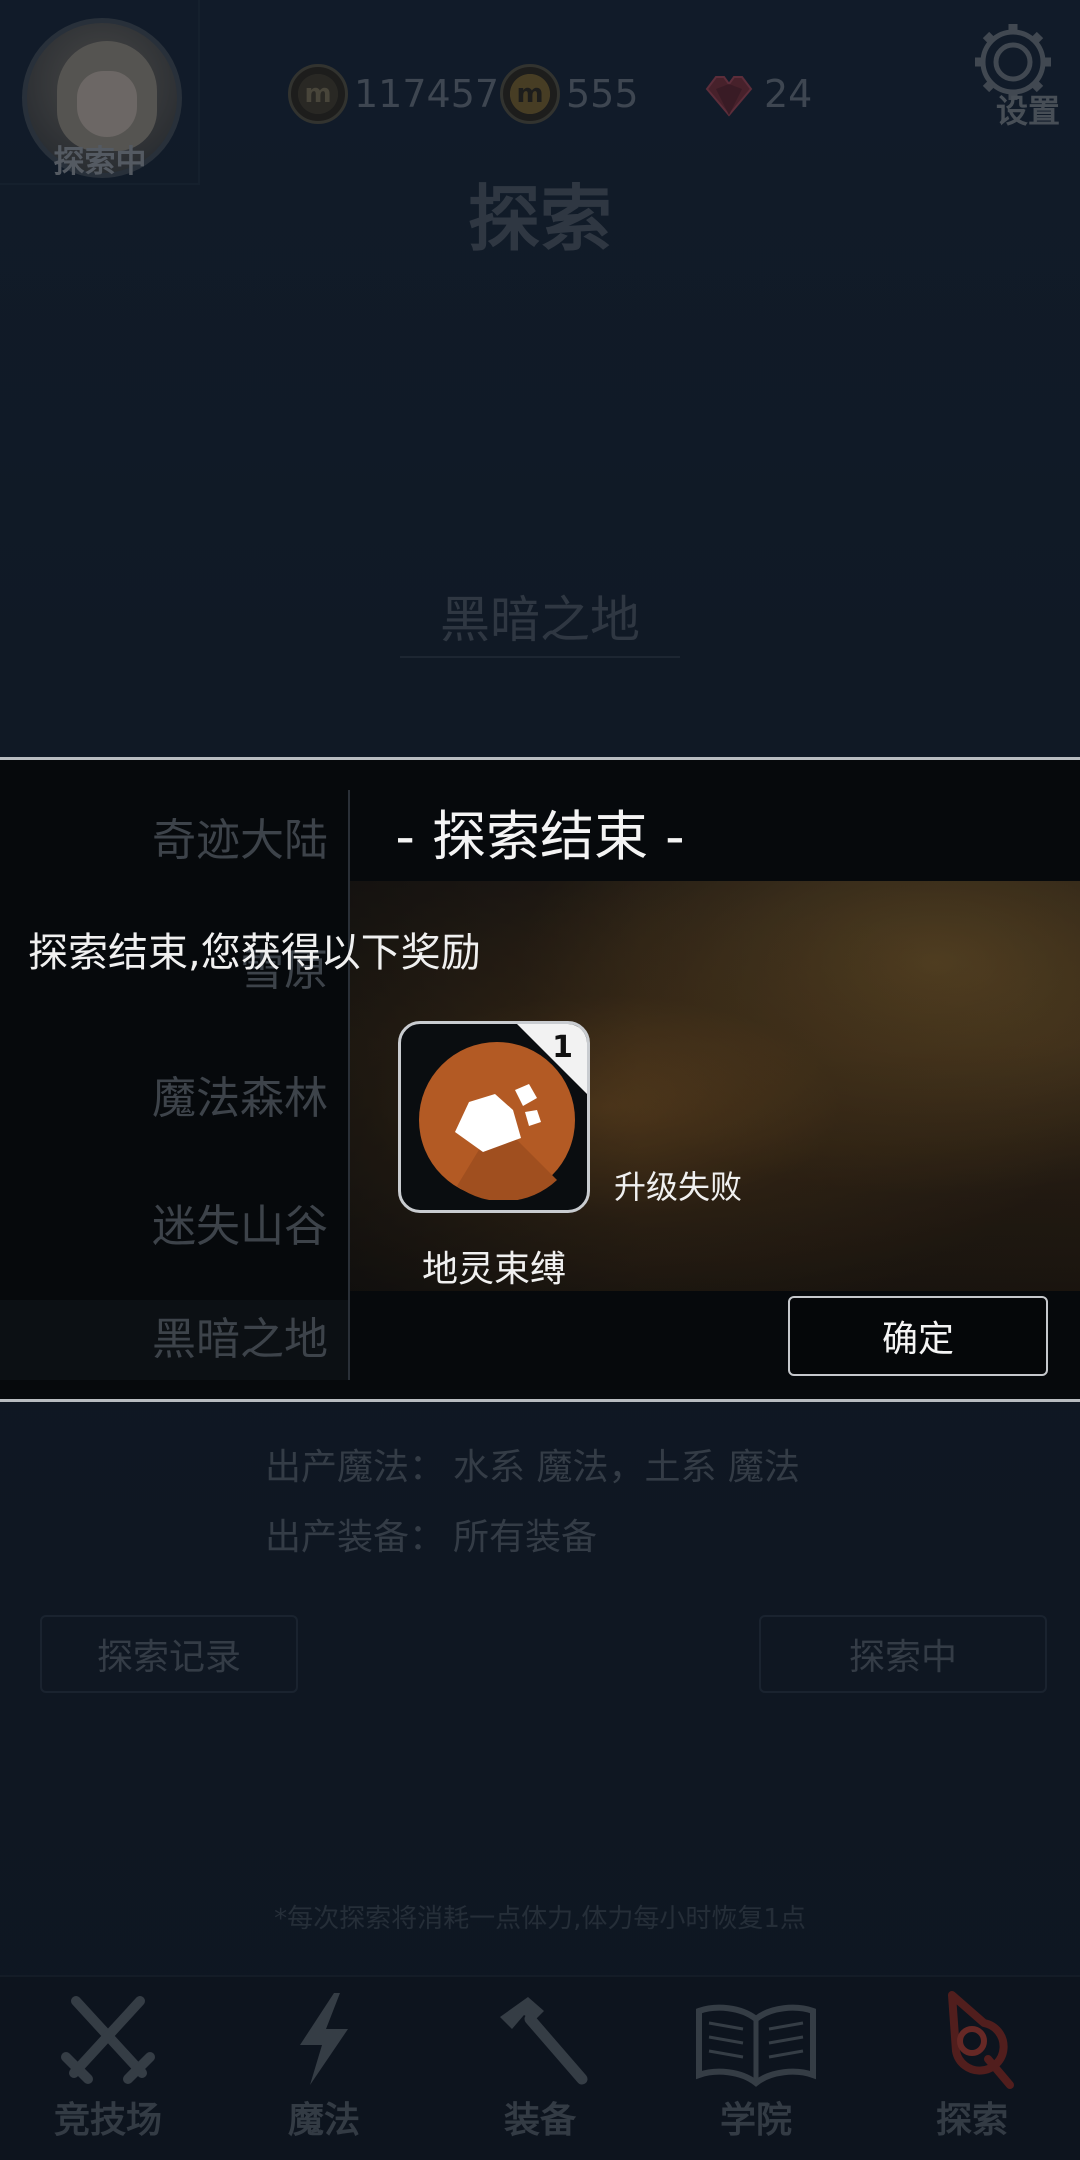 This screenshot has width=1080, height=2160. I want to click on dialog-title: - 探索结束 -, so click(540, 836).